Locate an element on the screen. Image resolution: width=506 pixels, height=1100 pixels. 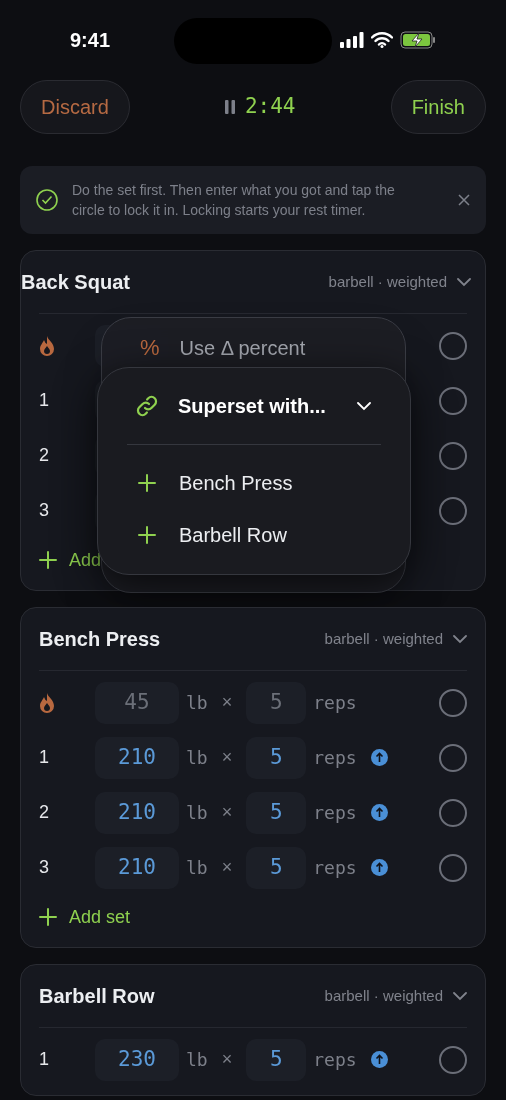
exercise-title: Back Squat is located at coordinates (75, 282).